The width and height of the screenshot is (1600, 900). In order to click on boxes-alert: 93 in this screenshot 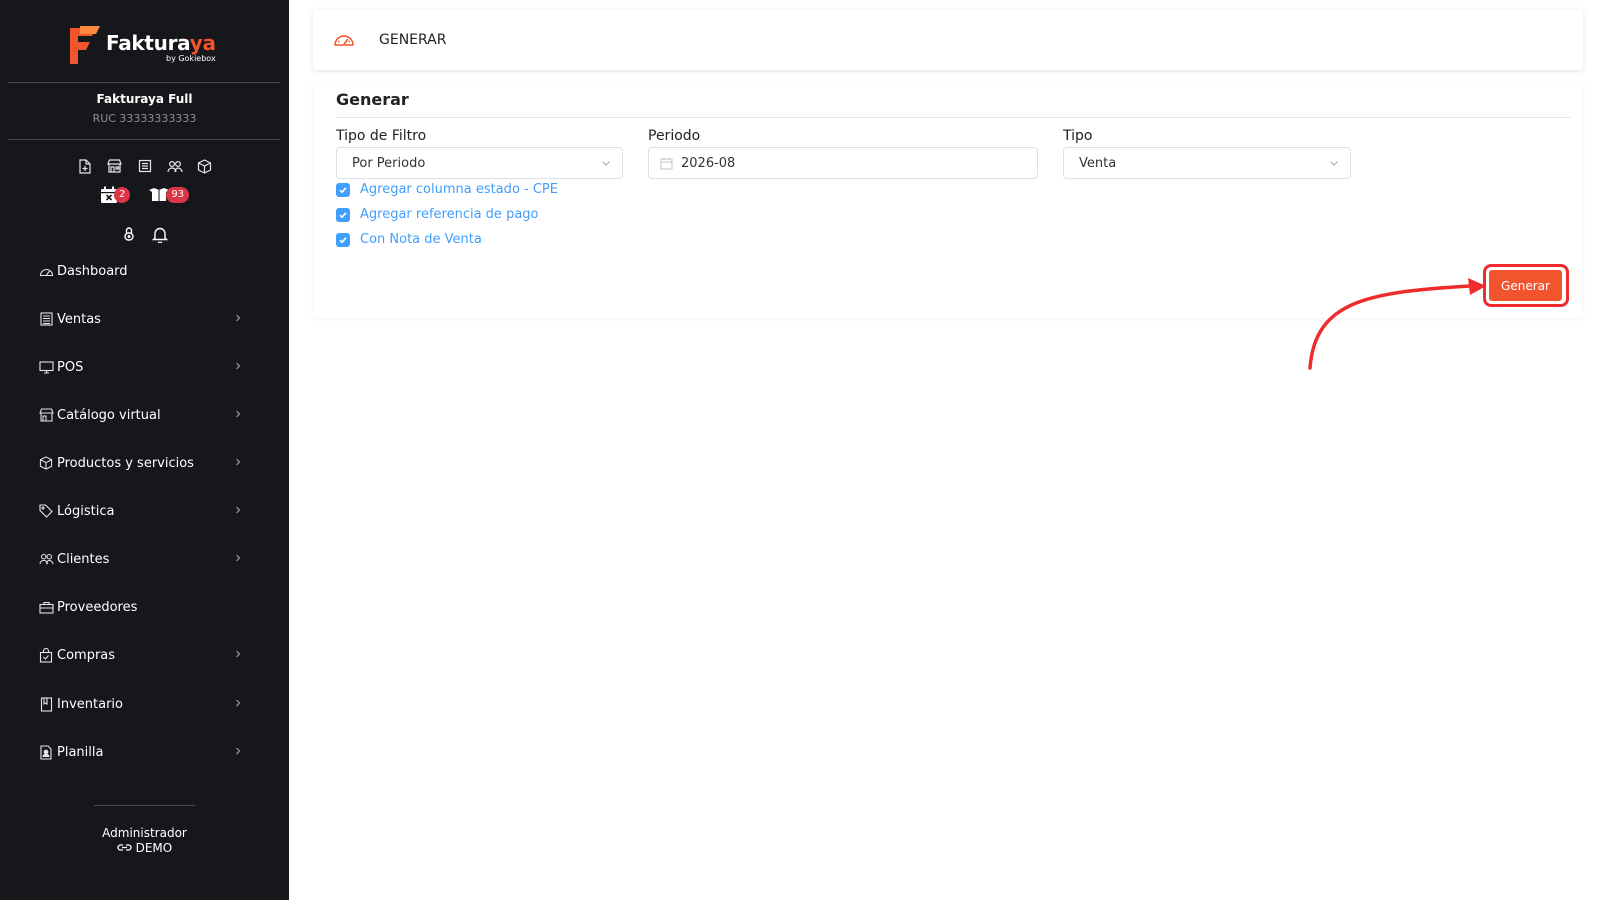, I will do `click(169, 195)`.